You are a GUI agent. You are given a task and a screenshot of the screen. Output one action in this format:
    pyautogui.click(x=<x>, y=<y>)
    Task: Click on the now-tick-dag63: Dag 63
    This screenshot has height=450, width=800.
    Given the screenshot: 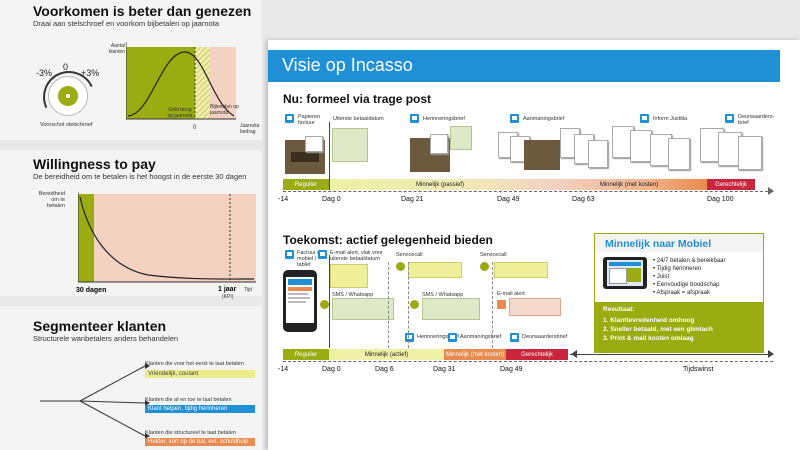 What is the action you would take?
    pyautogui.click(x=583, y=199)
    